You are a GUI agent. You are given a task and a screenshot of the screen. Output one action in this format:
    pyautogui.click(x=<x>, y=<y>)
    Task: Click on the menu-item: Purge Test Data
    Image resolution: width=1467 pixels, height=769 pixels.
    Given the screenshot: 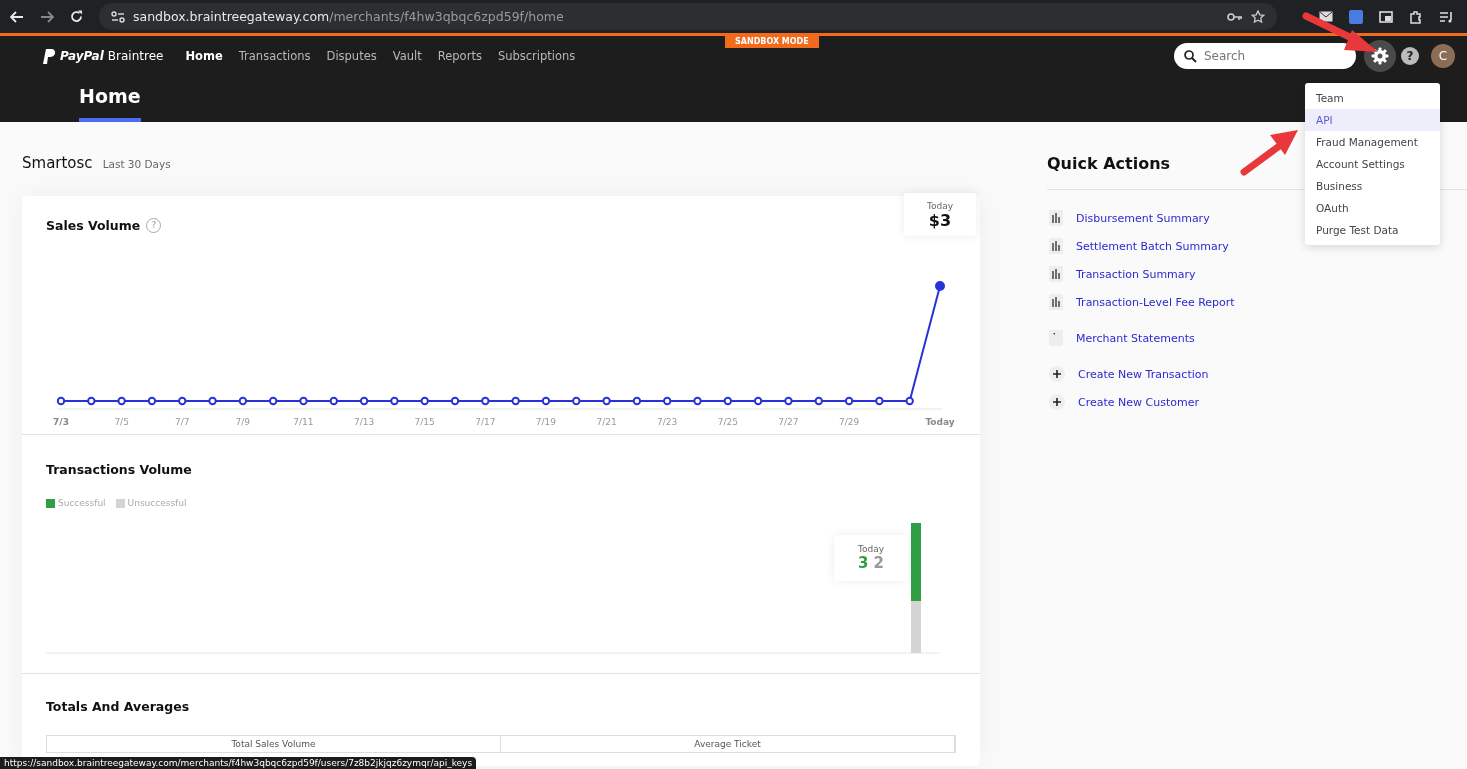 What is the action you would take?
    pyautogui.click(x=1372, y=230)
    